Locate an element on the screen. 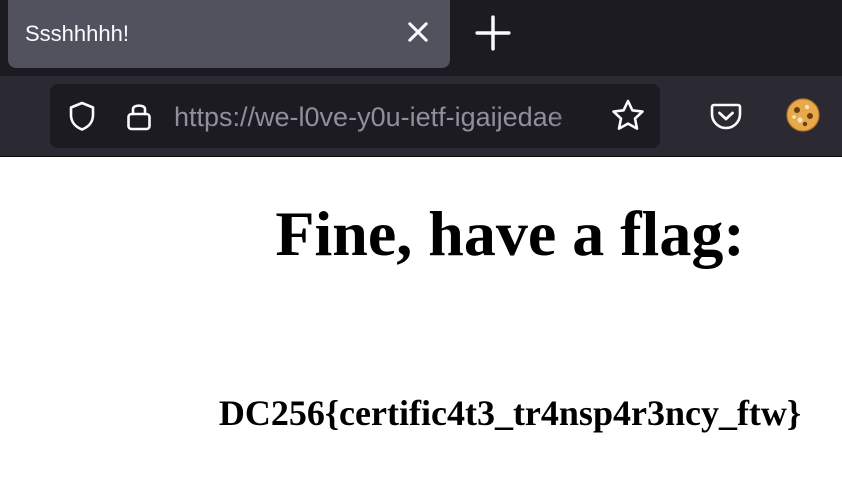  address-bar: https://we-l0ve-y0u-ietf-igaijedae is located at coordinates (355, 116).